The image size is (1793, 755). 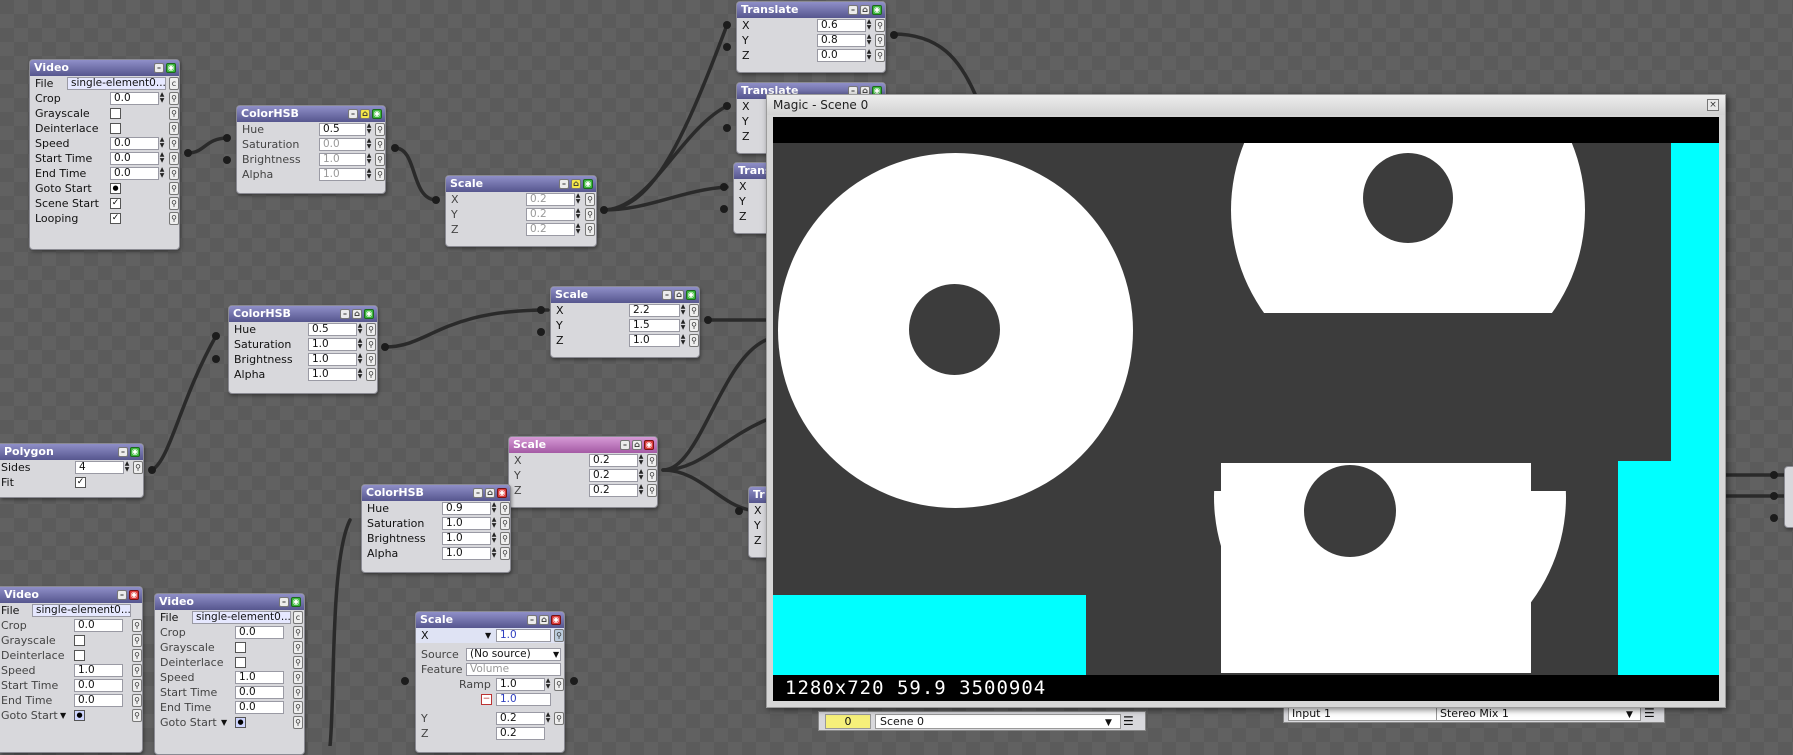 What do you see at coordinates (80, 482) in the screenshot?
I see `fit-checkbox: ✓` at bounding box center [80, 482].